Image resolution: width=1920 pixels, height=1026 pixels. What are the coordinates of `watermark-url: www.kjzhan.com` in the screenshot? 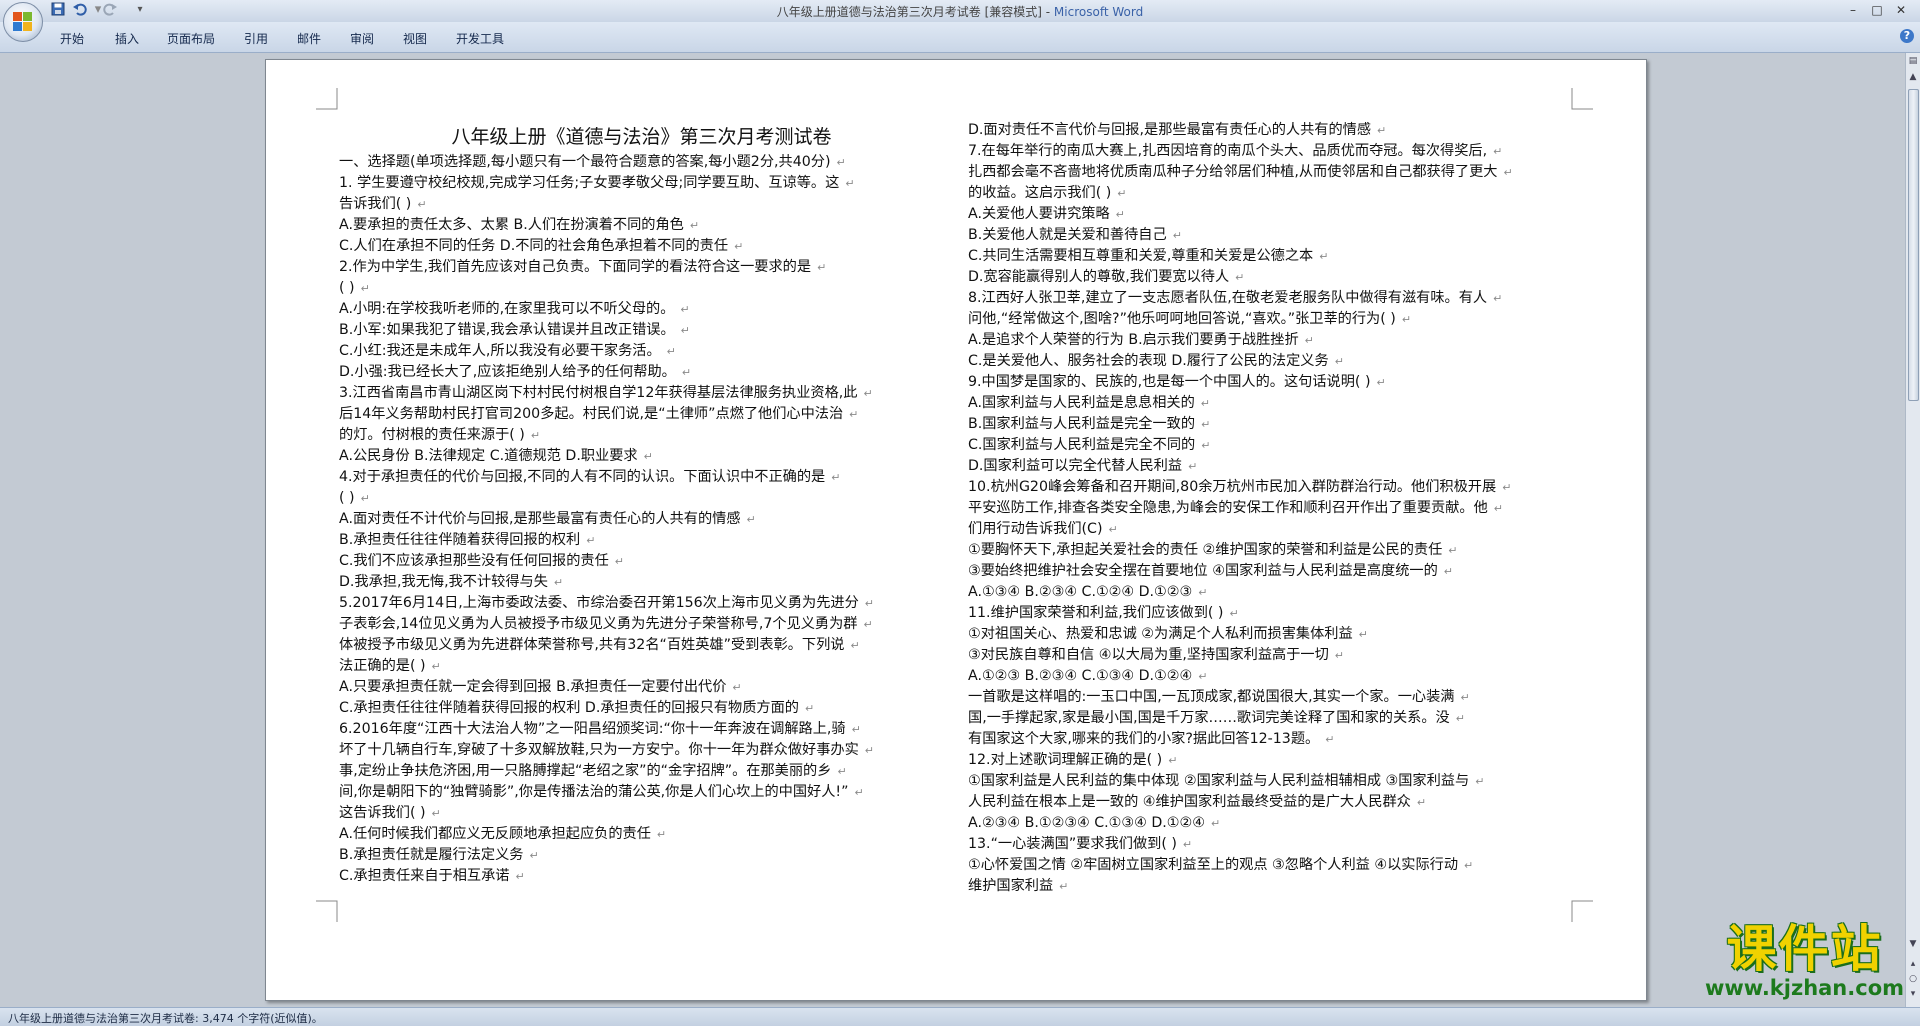 It's located at (1804, 988).